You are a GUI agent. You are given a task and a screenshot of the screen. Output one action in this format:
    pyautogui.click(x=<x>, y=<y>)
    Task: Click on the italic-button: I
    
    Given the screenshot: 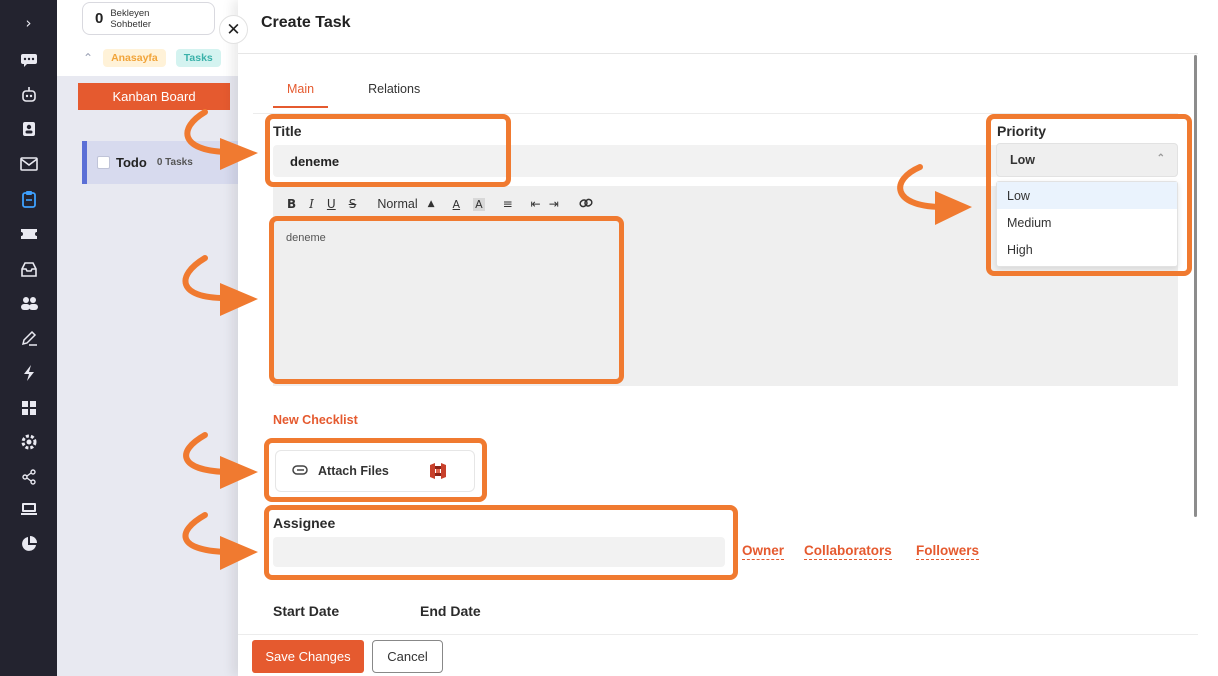 What is the action you would take?
    pyautogui.click(x=311, y=204)
    